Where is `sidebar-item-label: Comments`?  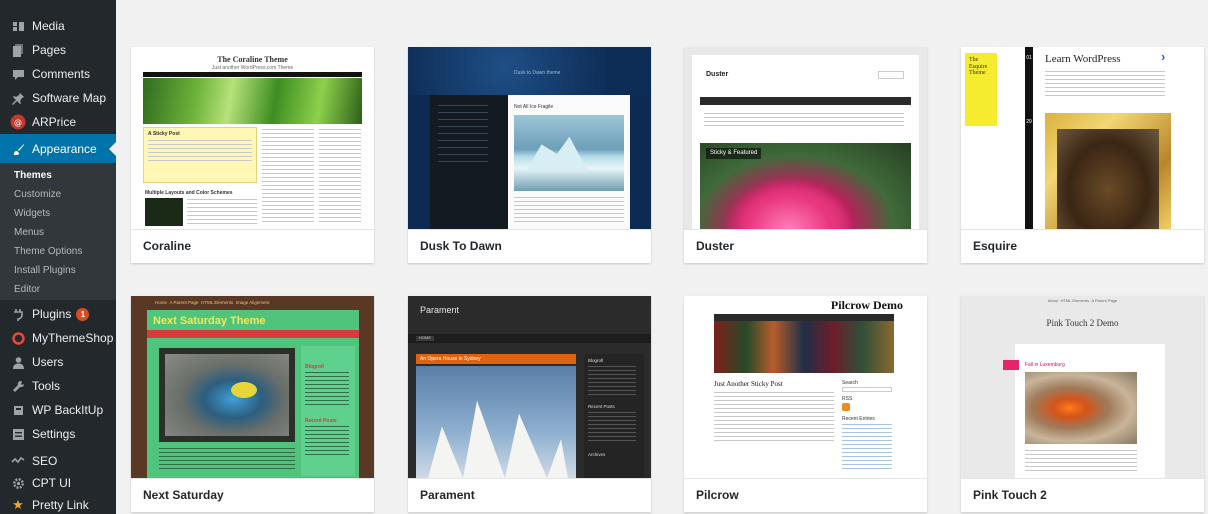 sidebar-item-label: Comments is located at coordinates (61, 74).